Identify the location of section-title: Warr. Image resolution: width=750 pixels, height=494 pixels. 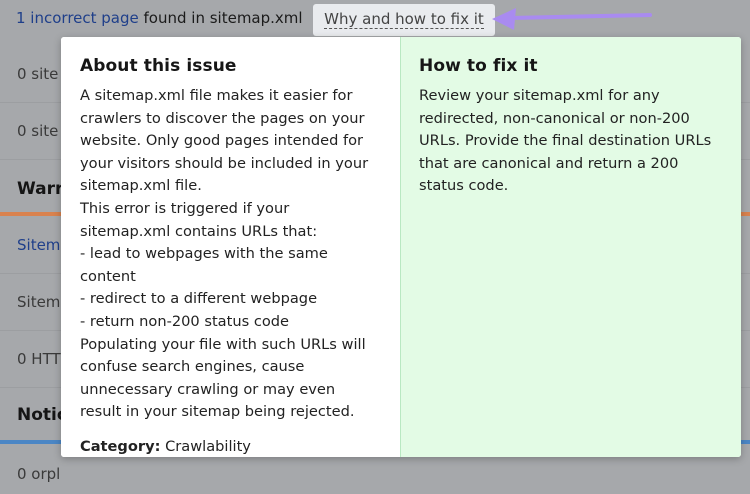
(40, 189).